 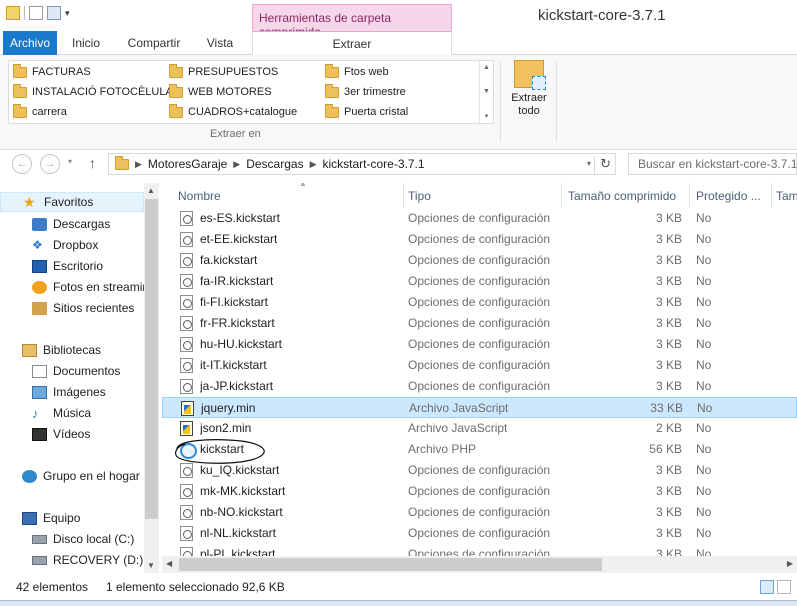 I want to click on nav-item-drive-c: Disco local (C:), so click(x=83, y=539).